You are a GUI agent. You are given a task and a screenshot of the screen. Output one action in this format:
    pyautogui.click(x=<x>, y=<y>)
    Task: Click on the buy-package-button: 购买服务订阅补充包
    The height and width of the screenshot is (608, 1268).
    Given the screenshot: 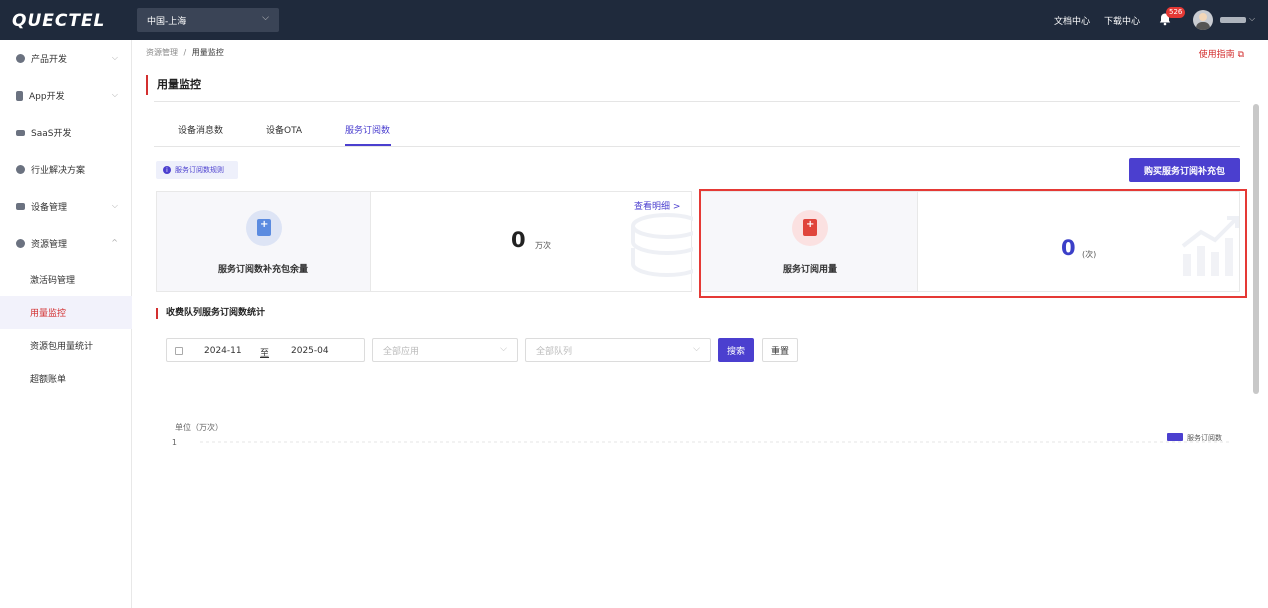 What is the action you would take?
    pyautogui.click(x=1184, y=170)
    